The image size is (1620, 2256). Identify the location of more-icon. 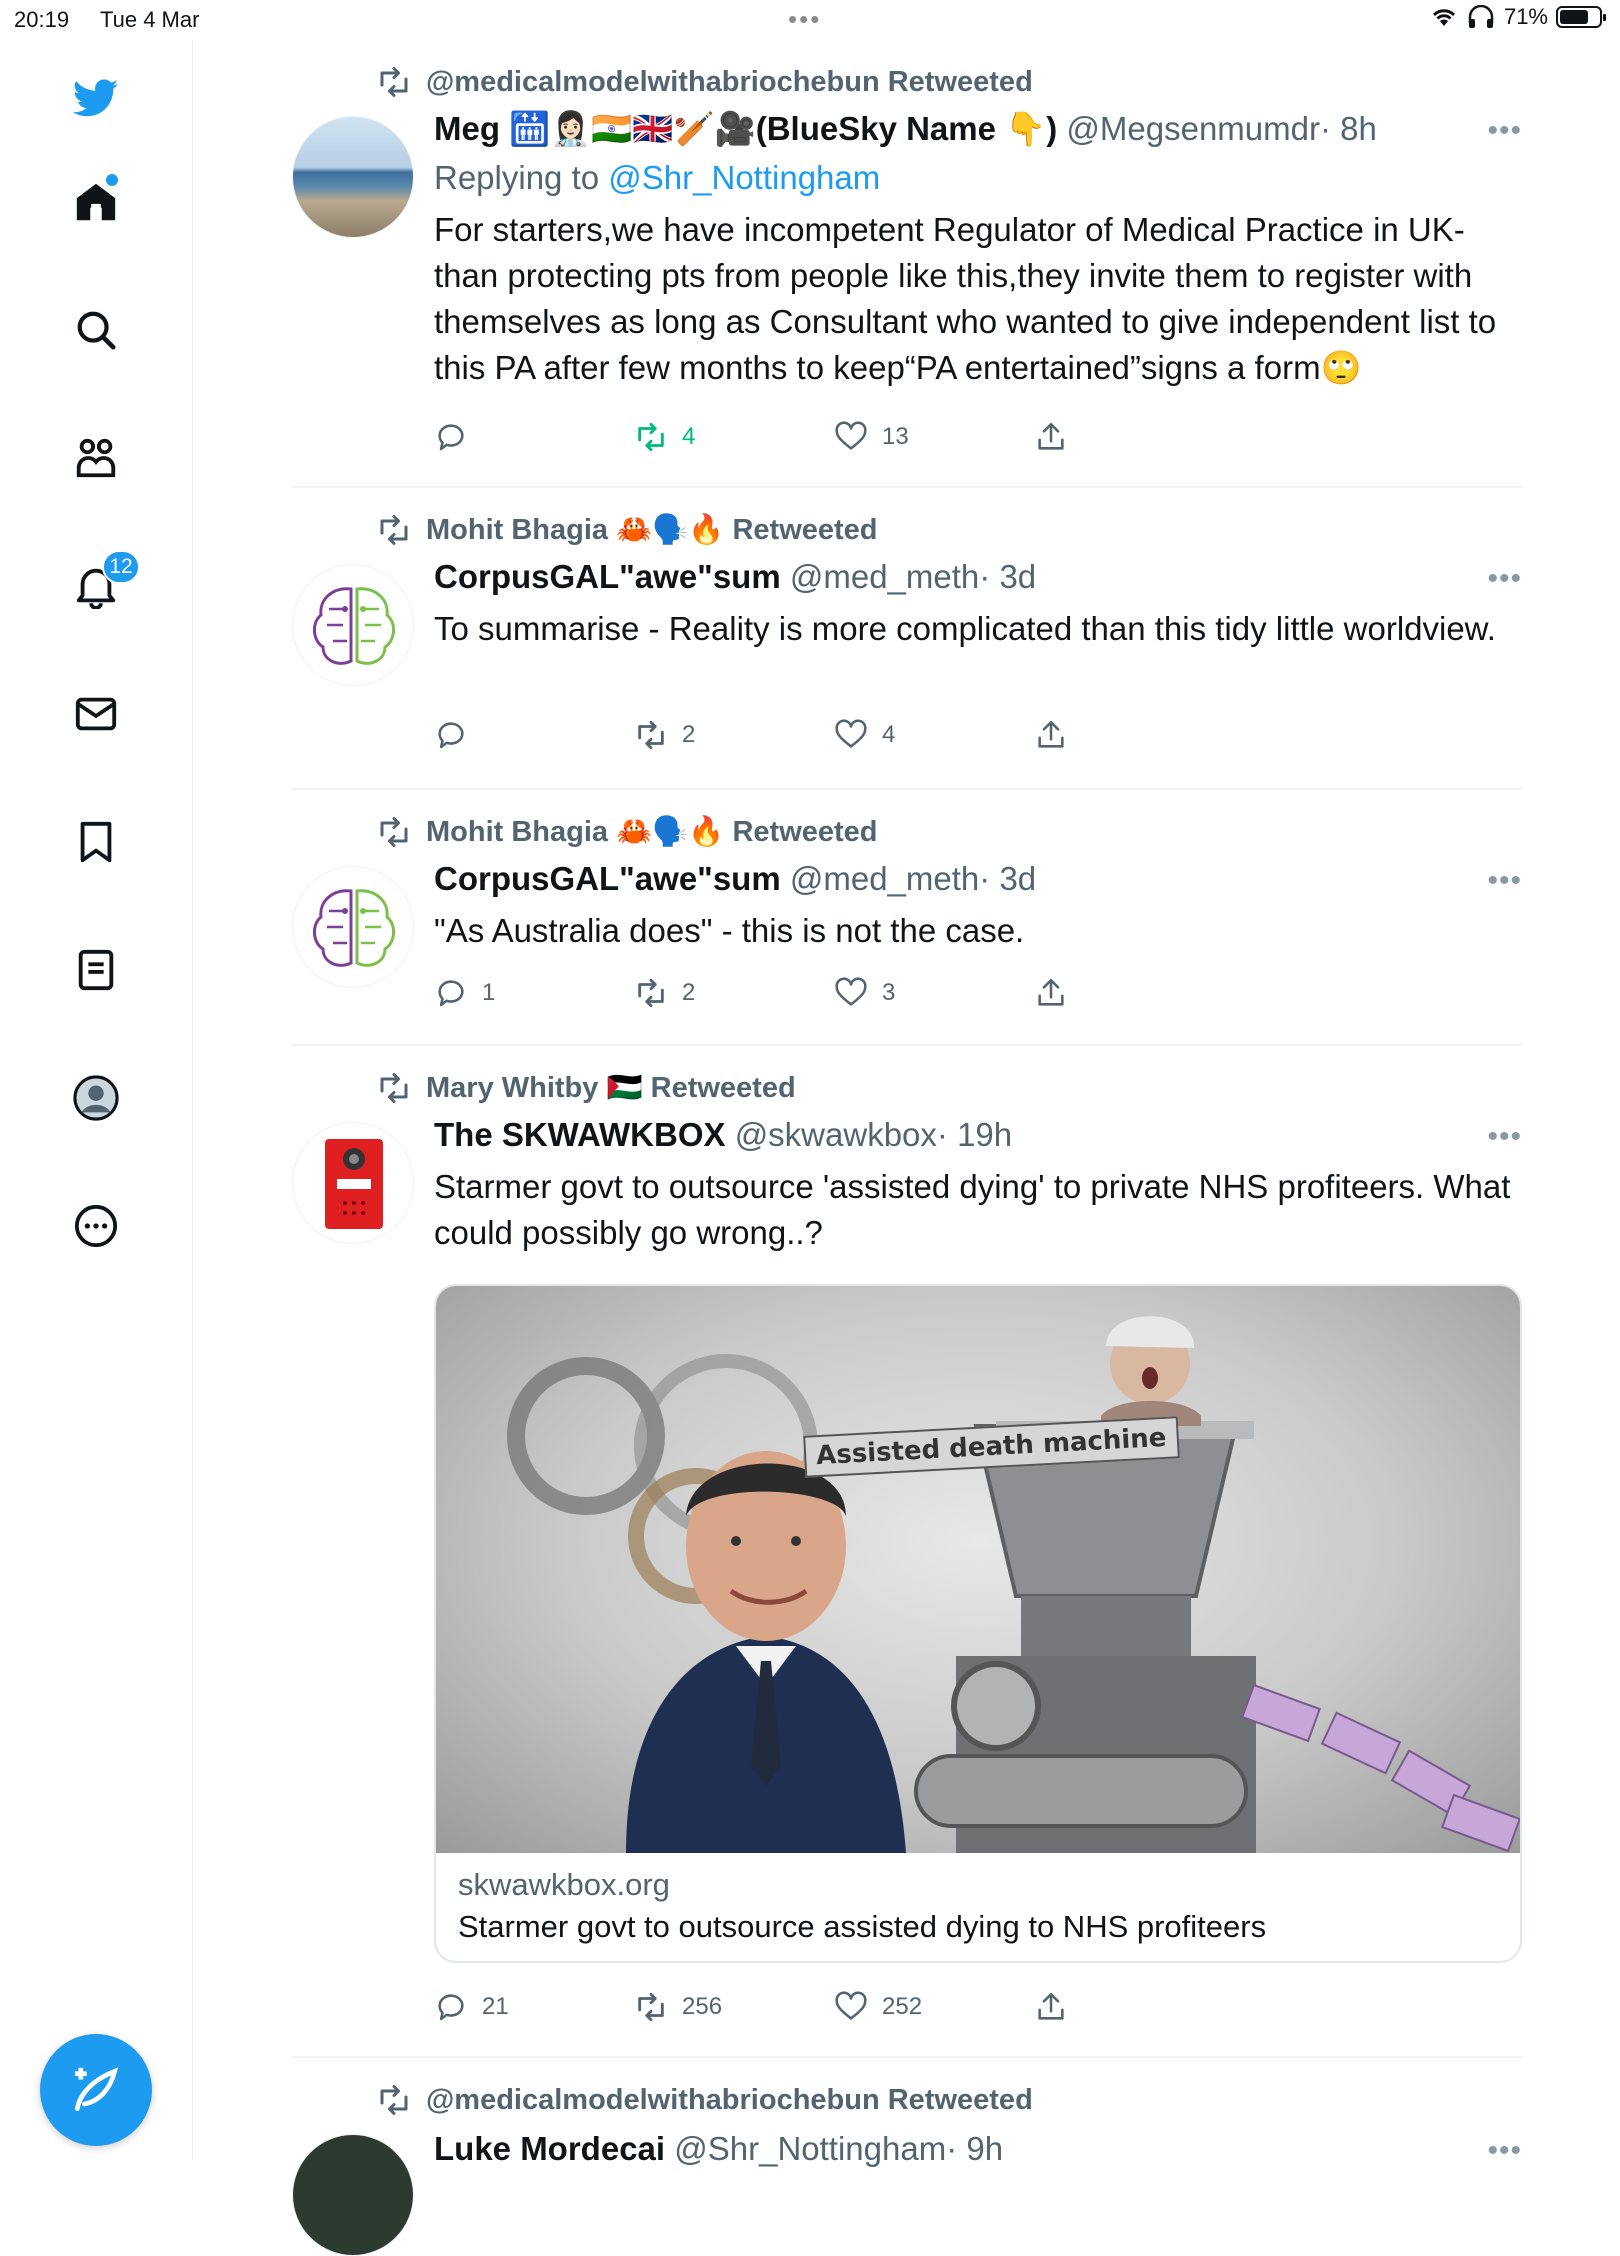
(96, 1226).